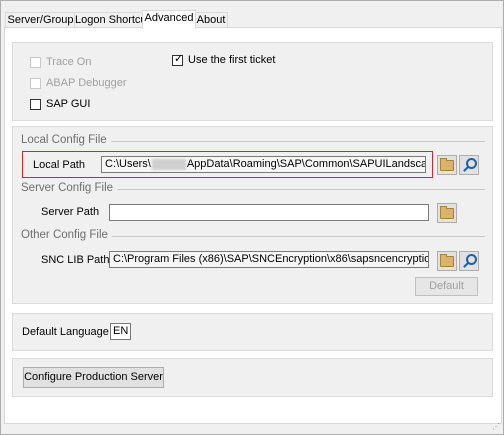  Describe the element at coordinates (65, 332) in the screenshot. I see `default-language-label: Default Language` at that location.